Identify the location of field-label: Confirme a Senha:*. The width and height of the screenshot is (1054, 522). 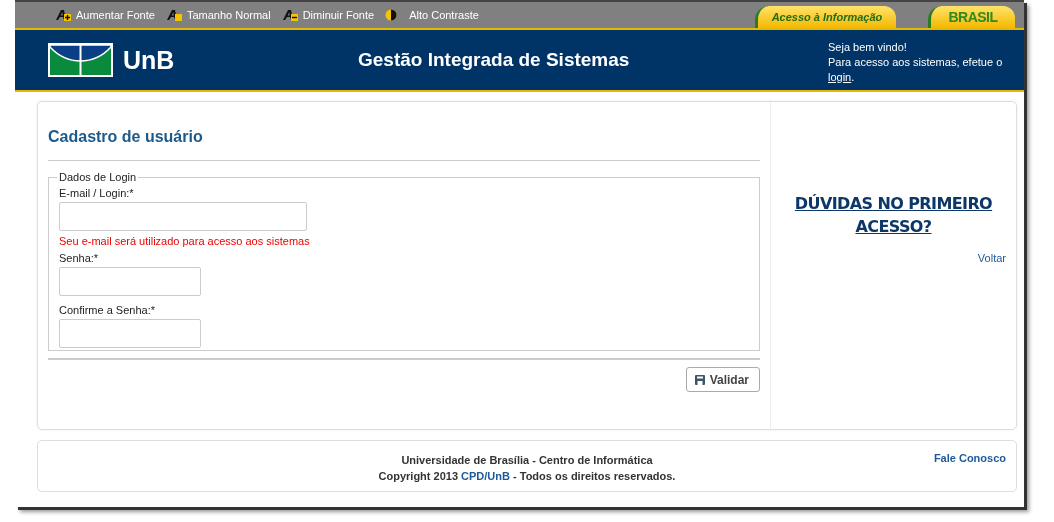
(107, 310).